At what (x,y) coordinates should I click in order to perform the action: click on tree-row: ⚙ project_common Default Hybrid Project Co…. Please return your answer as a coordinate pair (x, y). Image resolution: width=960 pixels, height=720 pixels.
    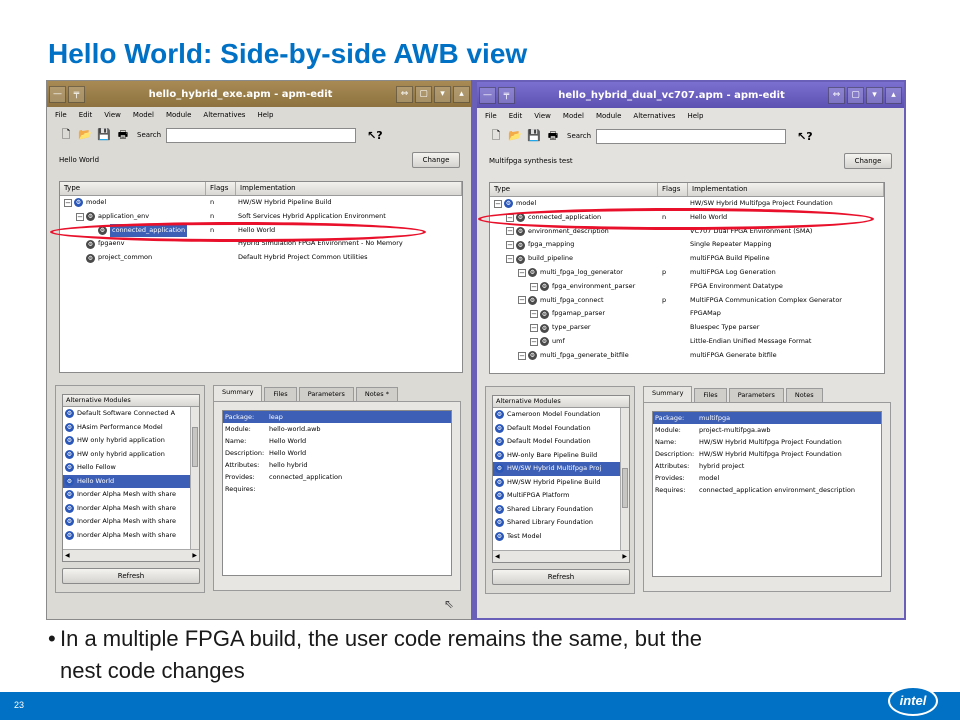
    Looking at the image, I should click on (261, 258).